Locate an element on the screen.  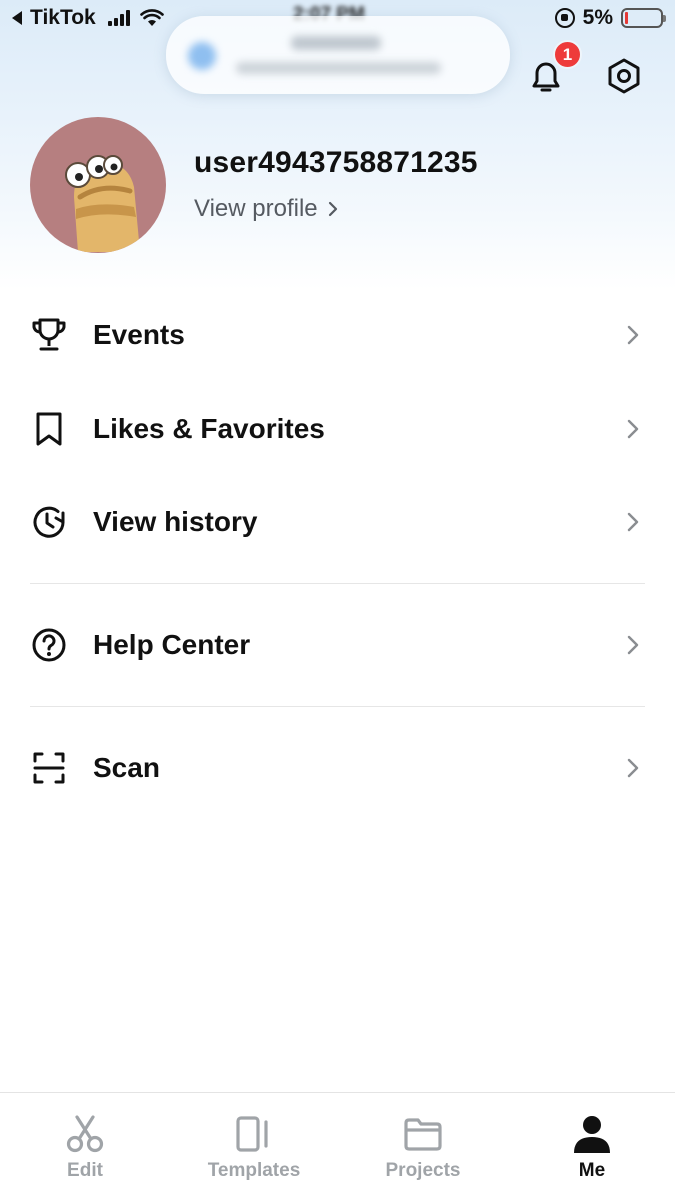
tab-edit: Edit is located at coordinates (85, 1146).